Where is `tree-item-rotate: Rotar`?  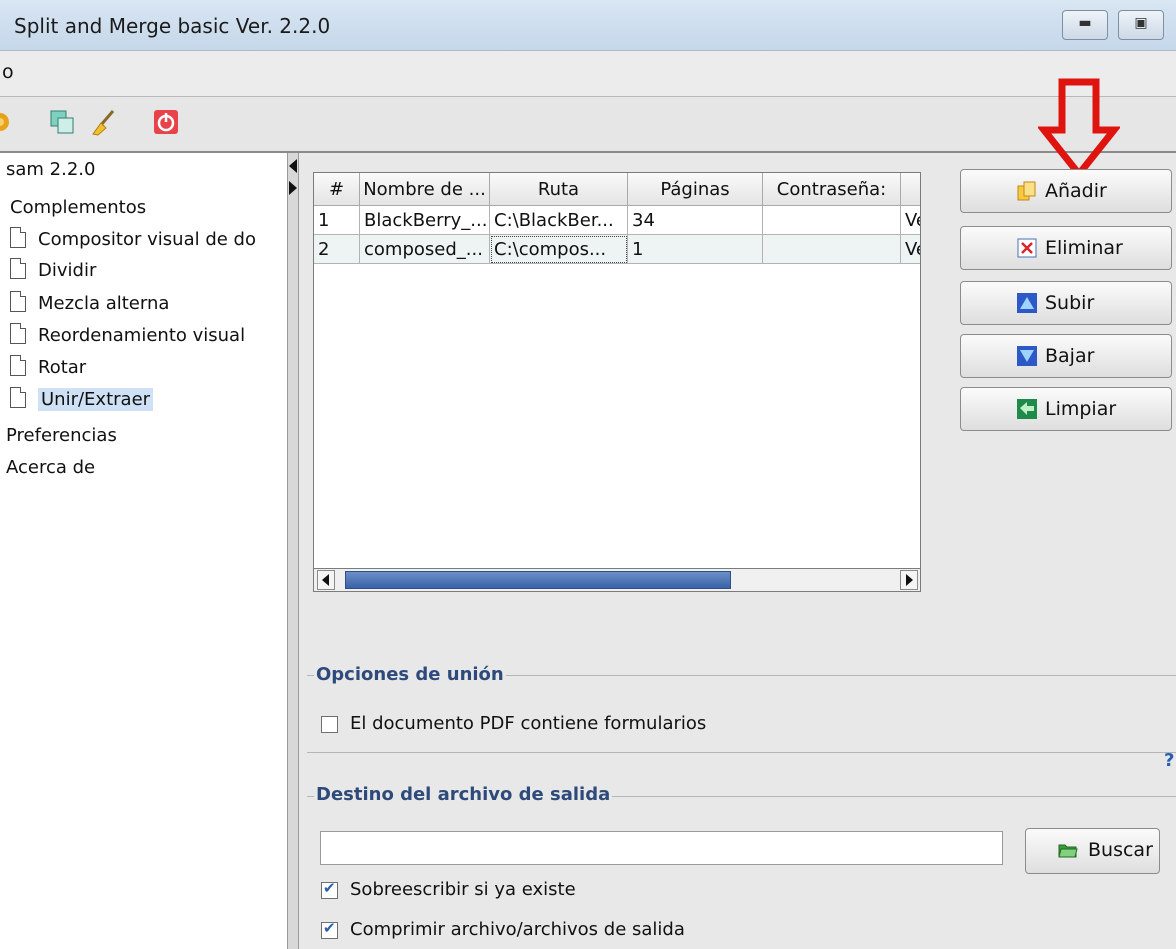
tree-item-rotate: Rotar is located at coordinates (48, 368).